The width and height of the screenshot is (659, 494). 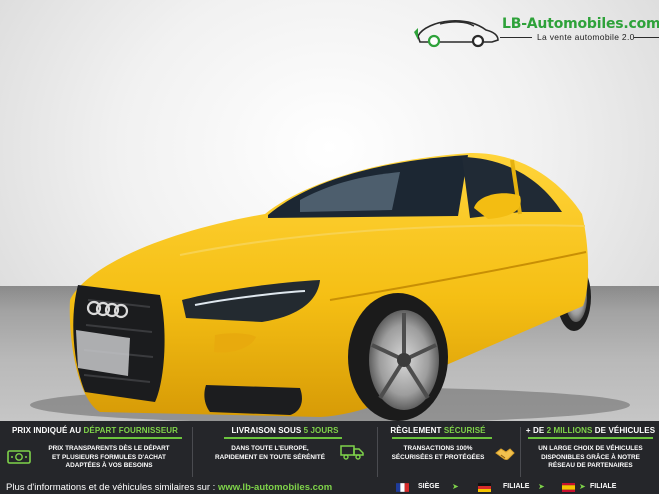 What do you see at coordinates (417, 430) in the screenshot?
I see `payment-title-text: RÈGLEMENT` at bounding box center [417, 430].